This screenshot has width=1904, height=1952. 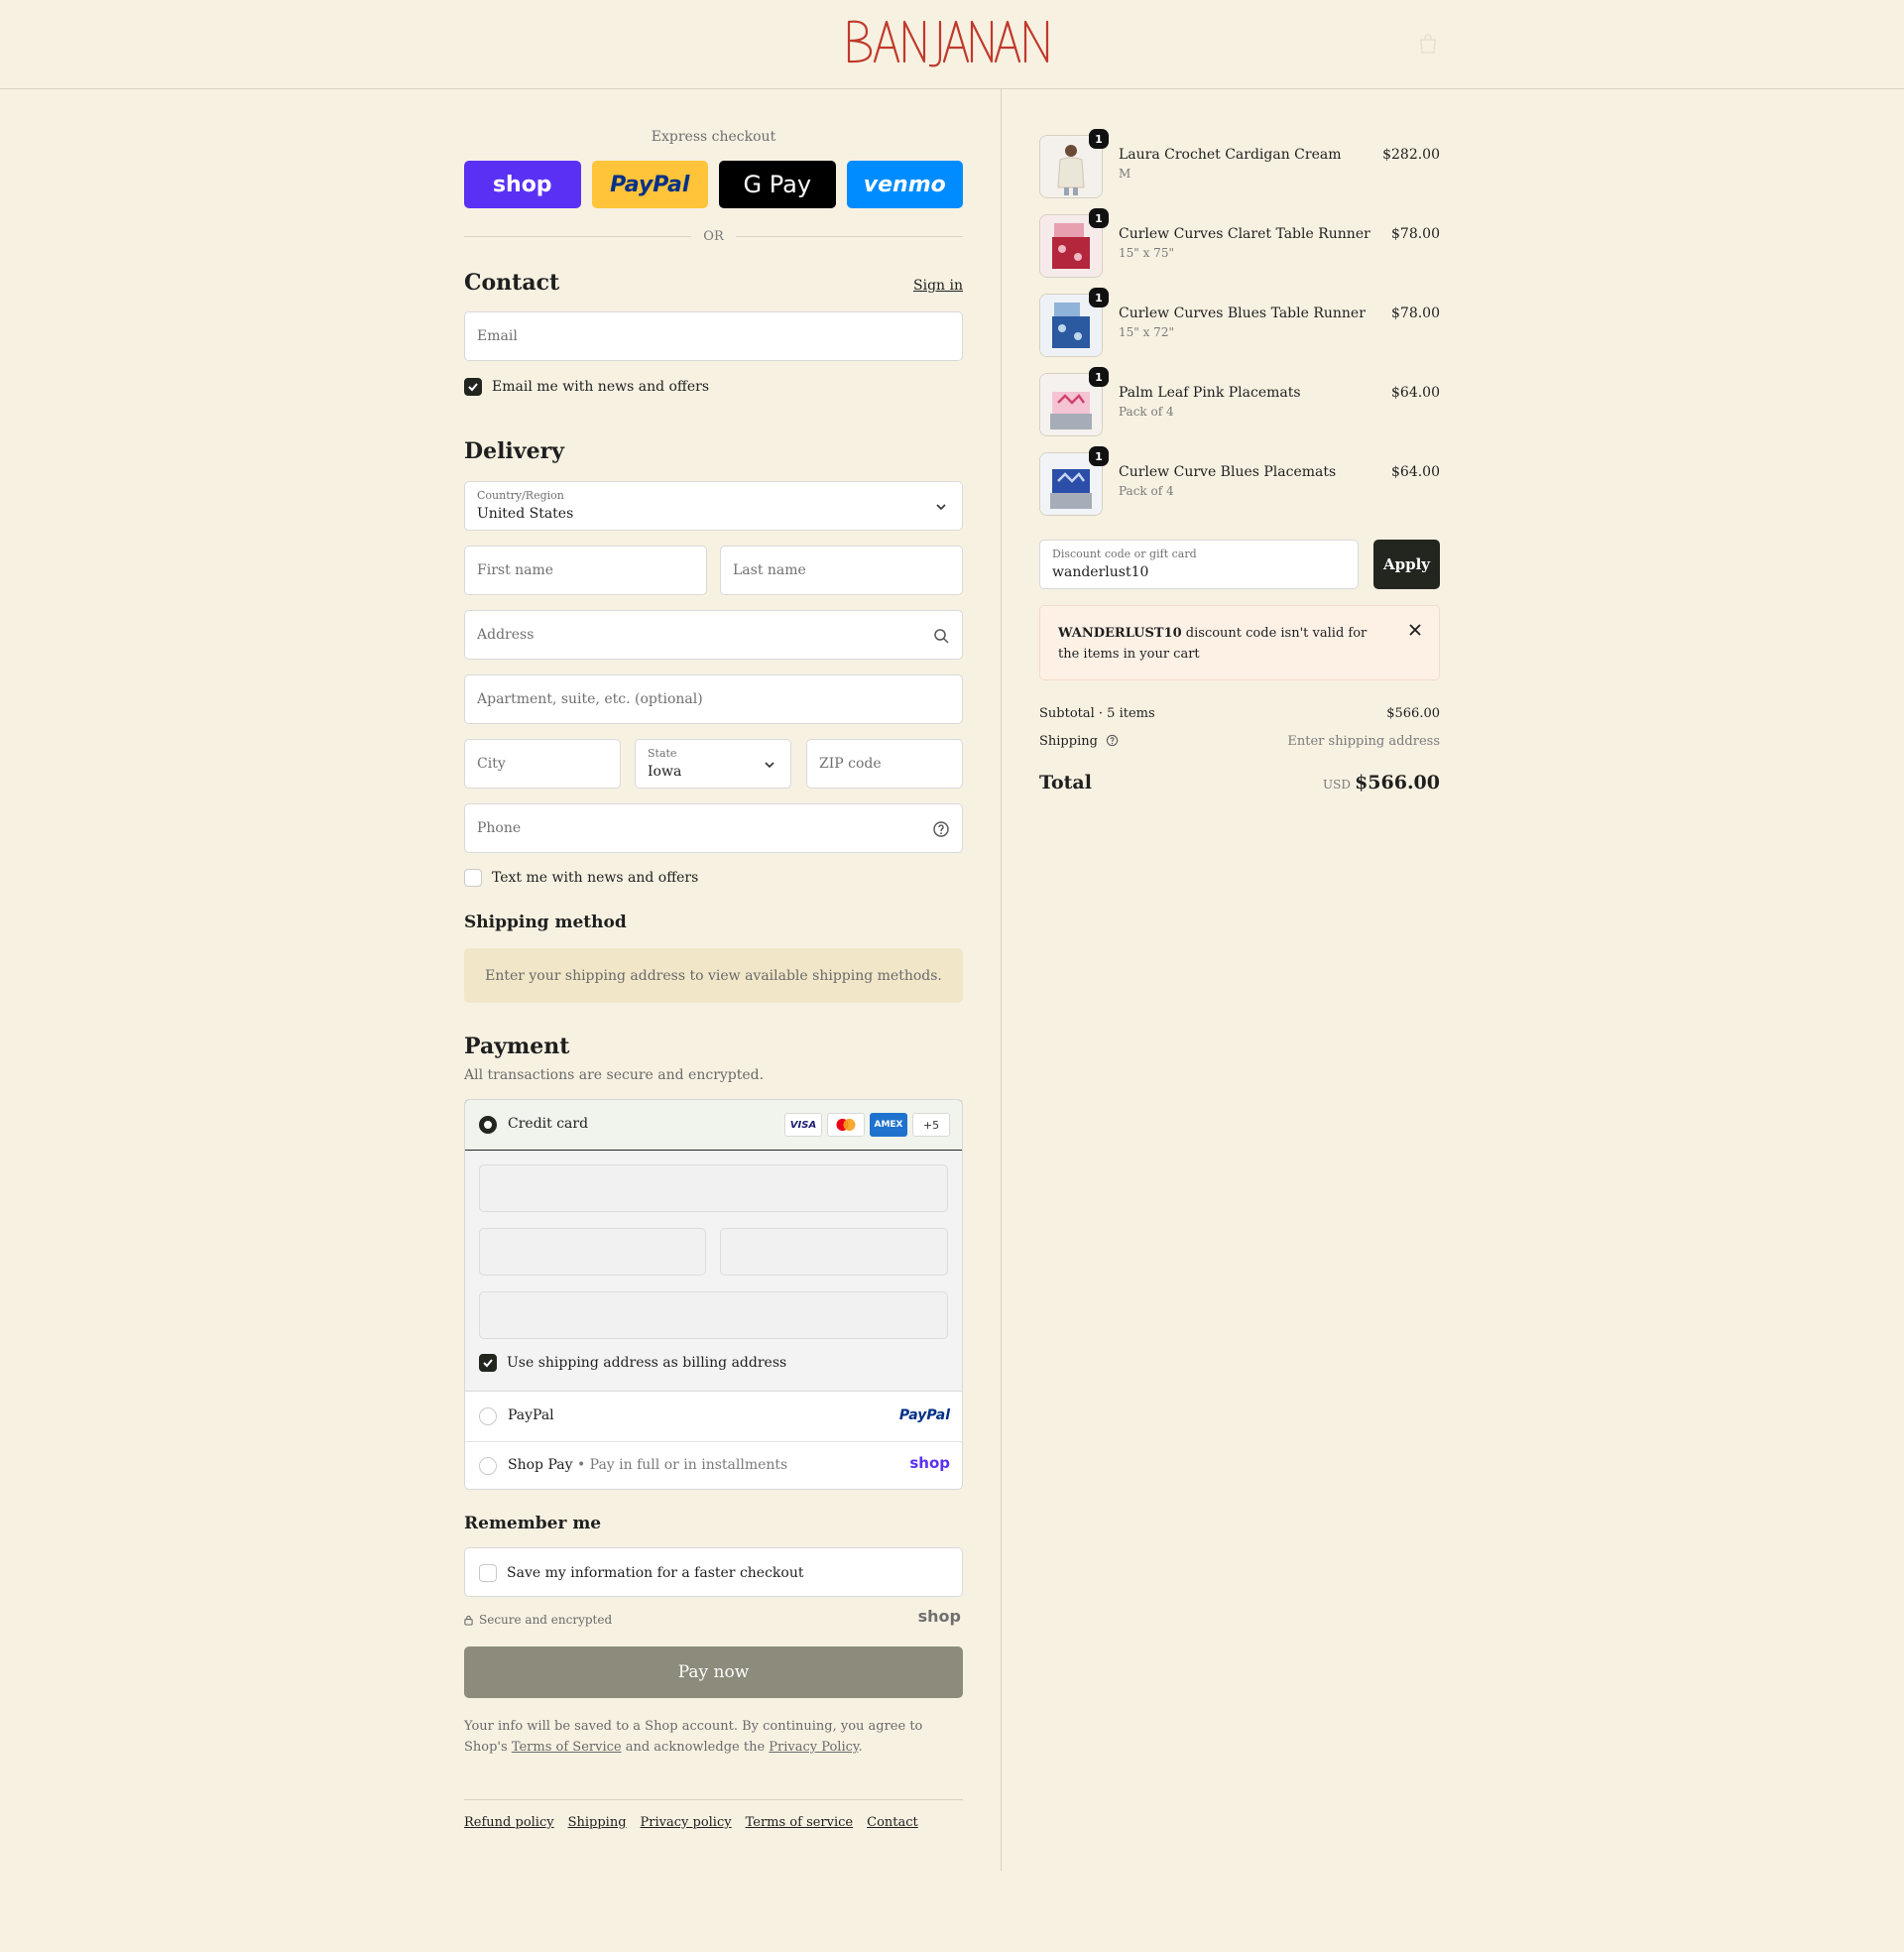 I want to click on payment-title: Payment, so click(x=517, y=1046).